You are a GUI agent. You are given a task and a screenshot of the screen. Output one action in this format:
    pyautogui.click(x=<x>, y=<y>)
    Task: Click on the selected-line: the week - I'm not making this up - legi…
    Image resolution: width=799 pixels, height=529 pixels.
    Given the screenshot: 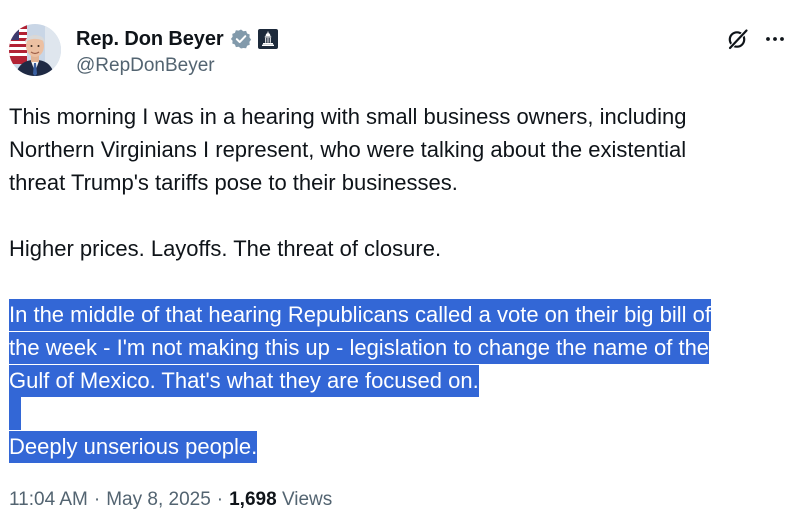 What is the action you would take?
    pyautogui.click(x=399, y=347)
    